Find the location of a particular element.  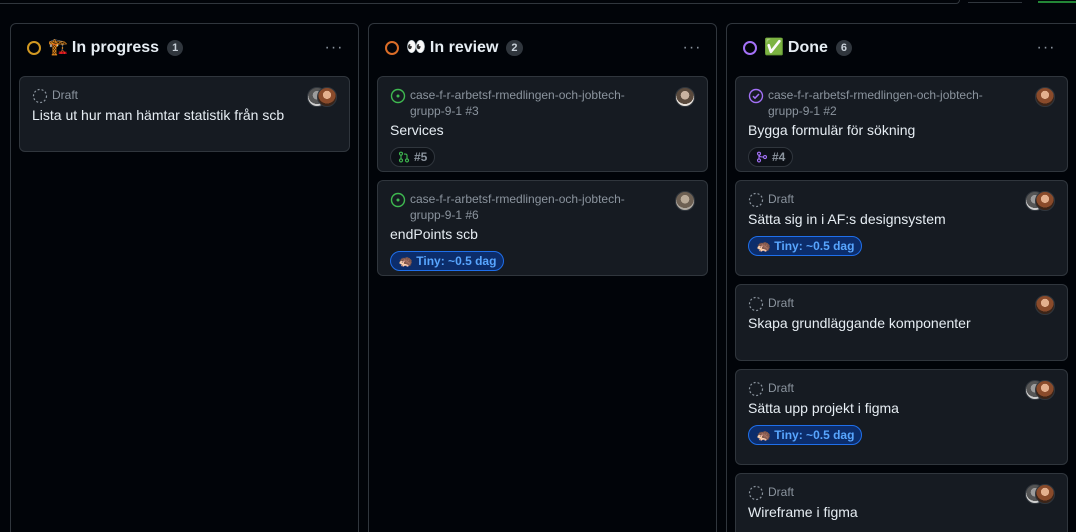

board-card: Draft Wireframe i figma is located at coordinates (901, 502).